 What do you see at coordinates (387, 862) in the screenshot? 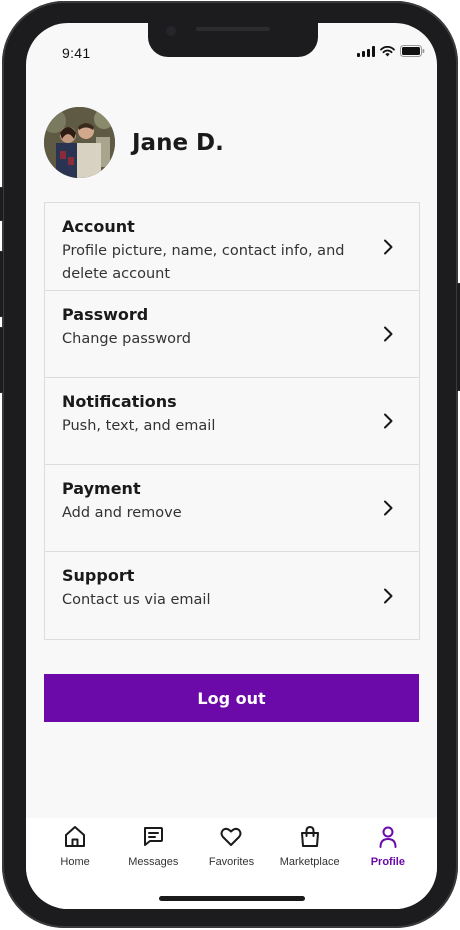
I see `tab-label: Profile` at bounding box center [387, 862].